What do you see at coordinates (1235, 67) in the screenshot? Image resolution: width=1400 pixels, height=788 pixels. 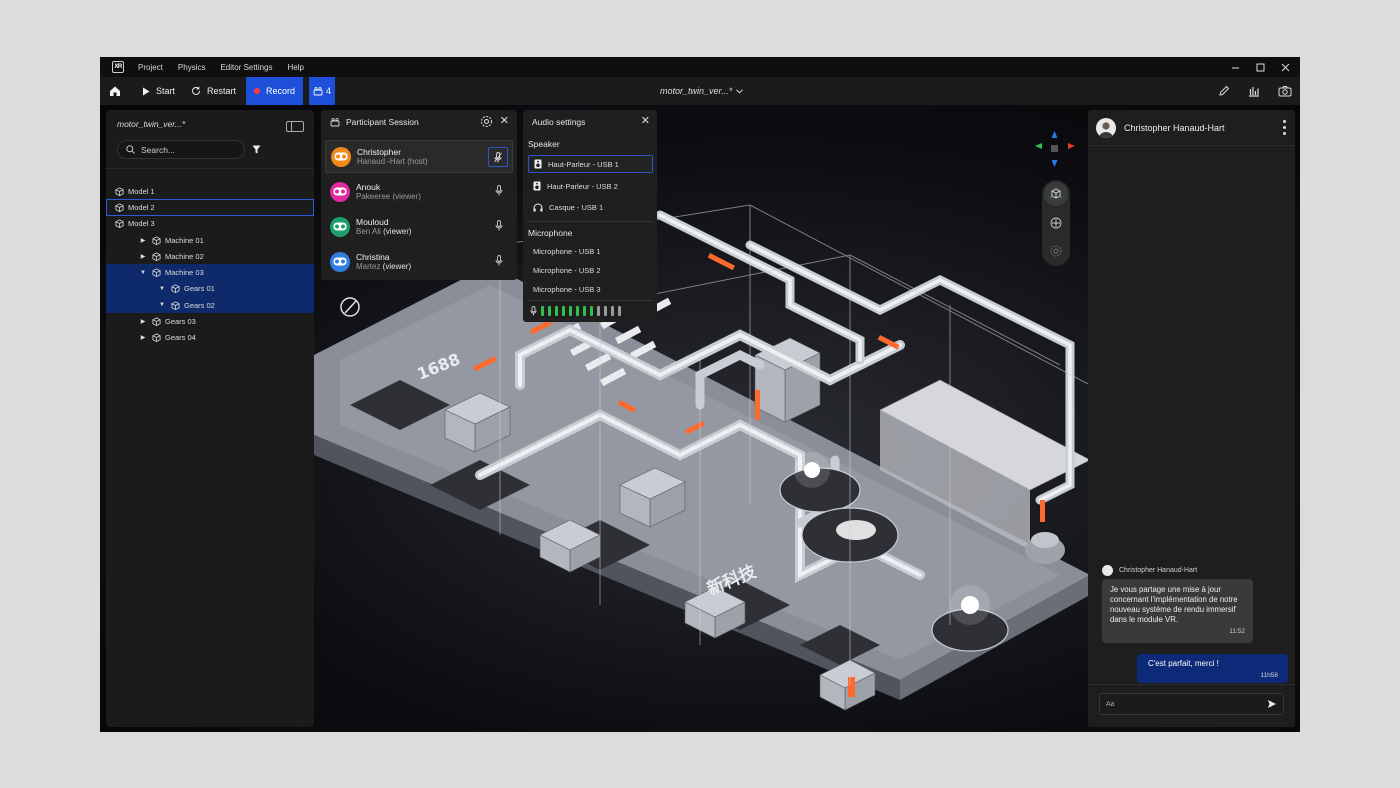 I see `minimize-icon` at bounding box center [1235, 67].